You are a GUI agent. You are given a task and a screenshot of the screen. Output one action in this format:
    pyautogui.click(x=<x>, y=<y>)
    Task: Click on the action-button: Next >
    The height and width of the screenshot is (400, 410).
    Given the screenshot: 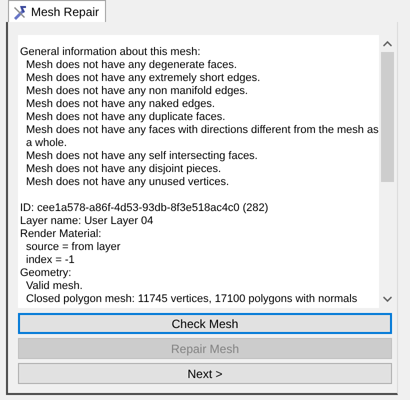 What is the action you would take?
    pyautogui.click(x=205, y=373)
    